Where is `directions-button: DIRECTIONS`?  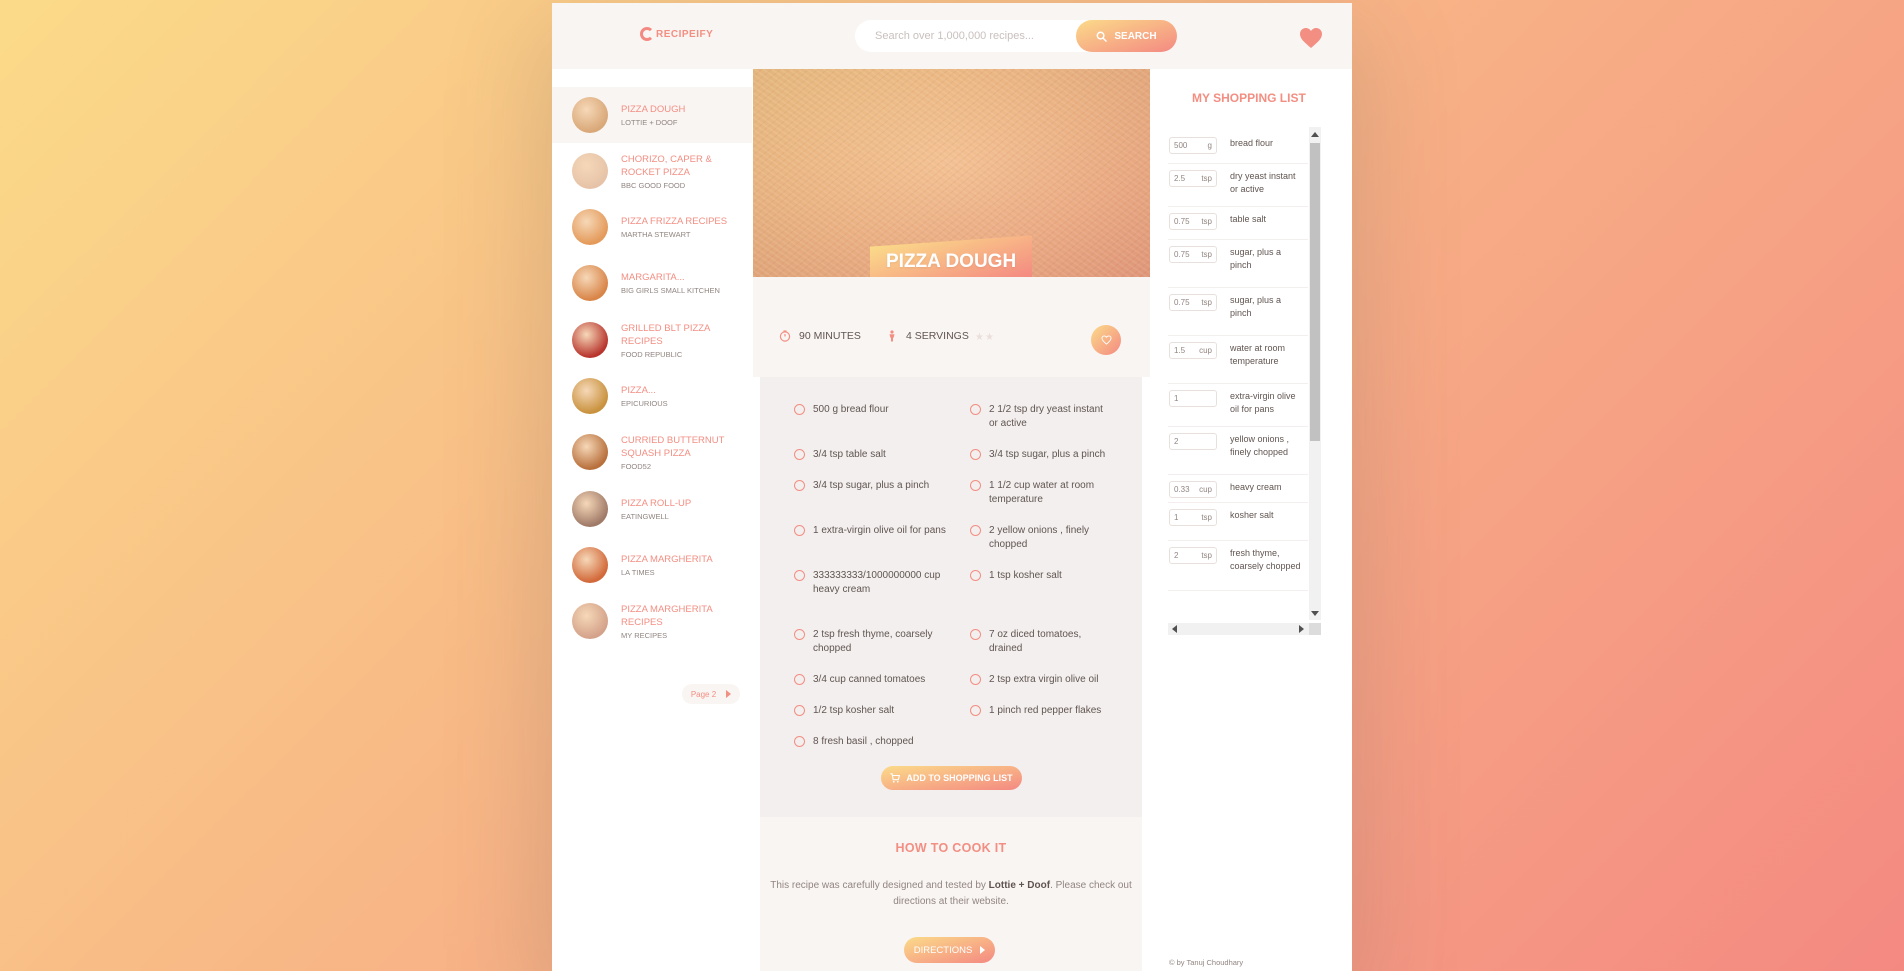
directions-button: DIRECTIONS is located at coordinates (949, 950).